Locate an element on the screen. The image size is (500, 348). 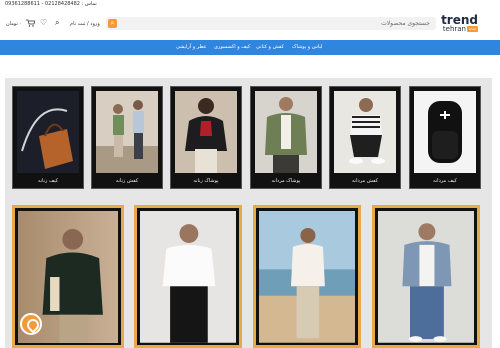
login-link: ورود / ثبت نام is located at coordinates (85, 24).